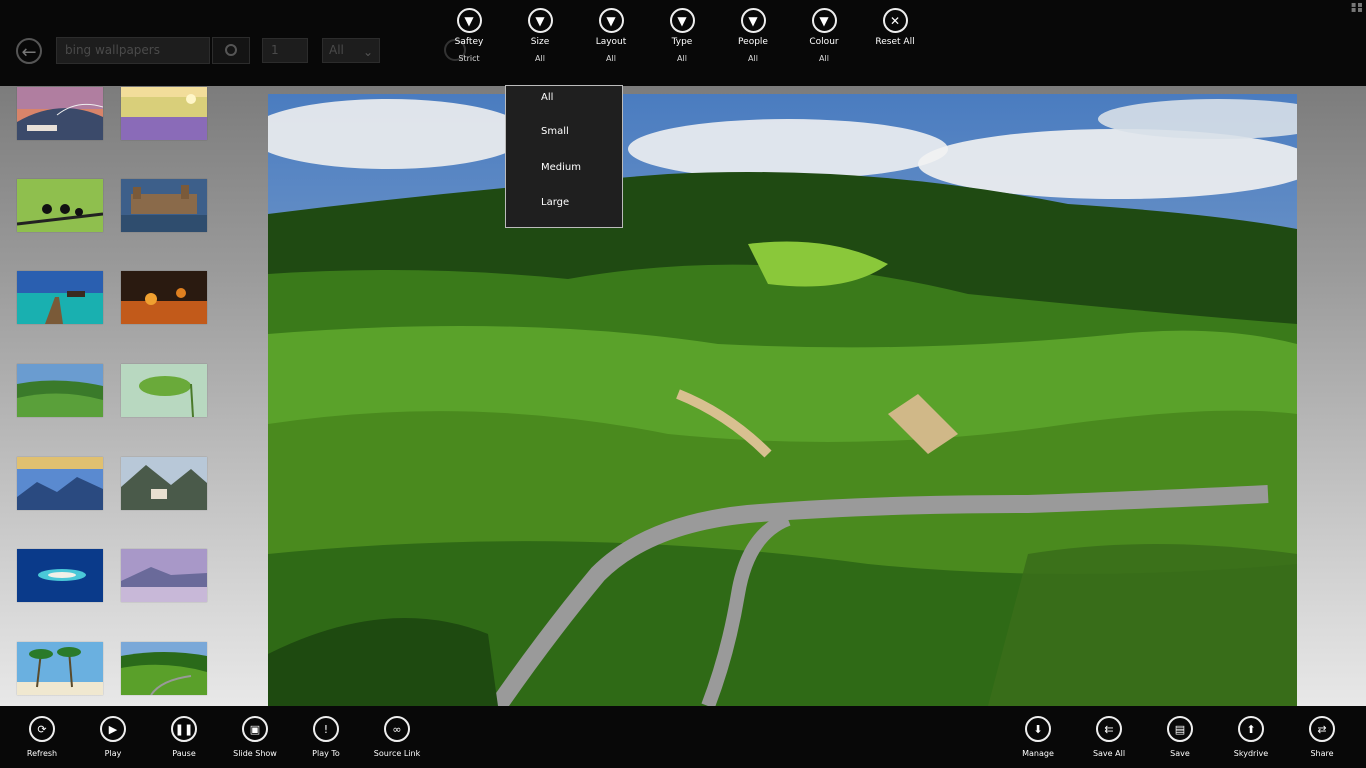 Image resolution: width=1366 pixels, height=768 pixels. Describe the element at coordinates (1038, 753) in the screenshot. I see `manage-label: Manage` at that location.